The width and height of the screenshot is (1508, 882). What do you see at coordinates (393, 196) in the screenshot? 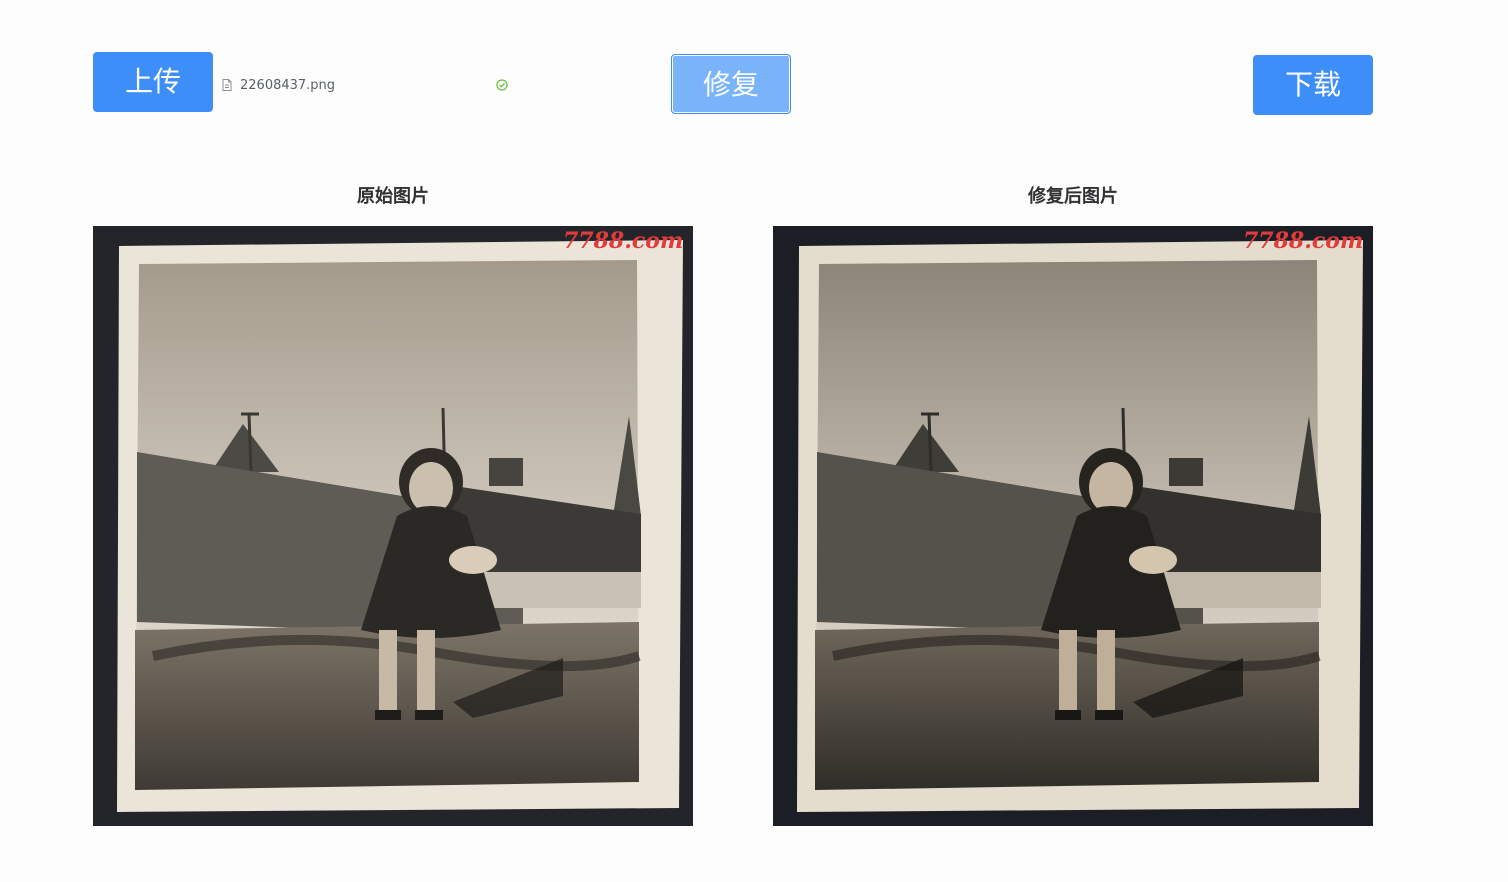
I see `original-image-caption: 原始图片` at bounding box center [393, 196].